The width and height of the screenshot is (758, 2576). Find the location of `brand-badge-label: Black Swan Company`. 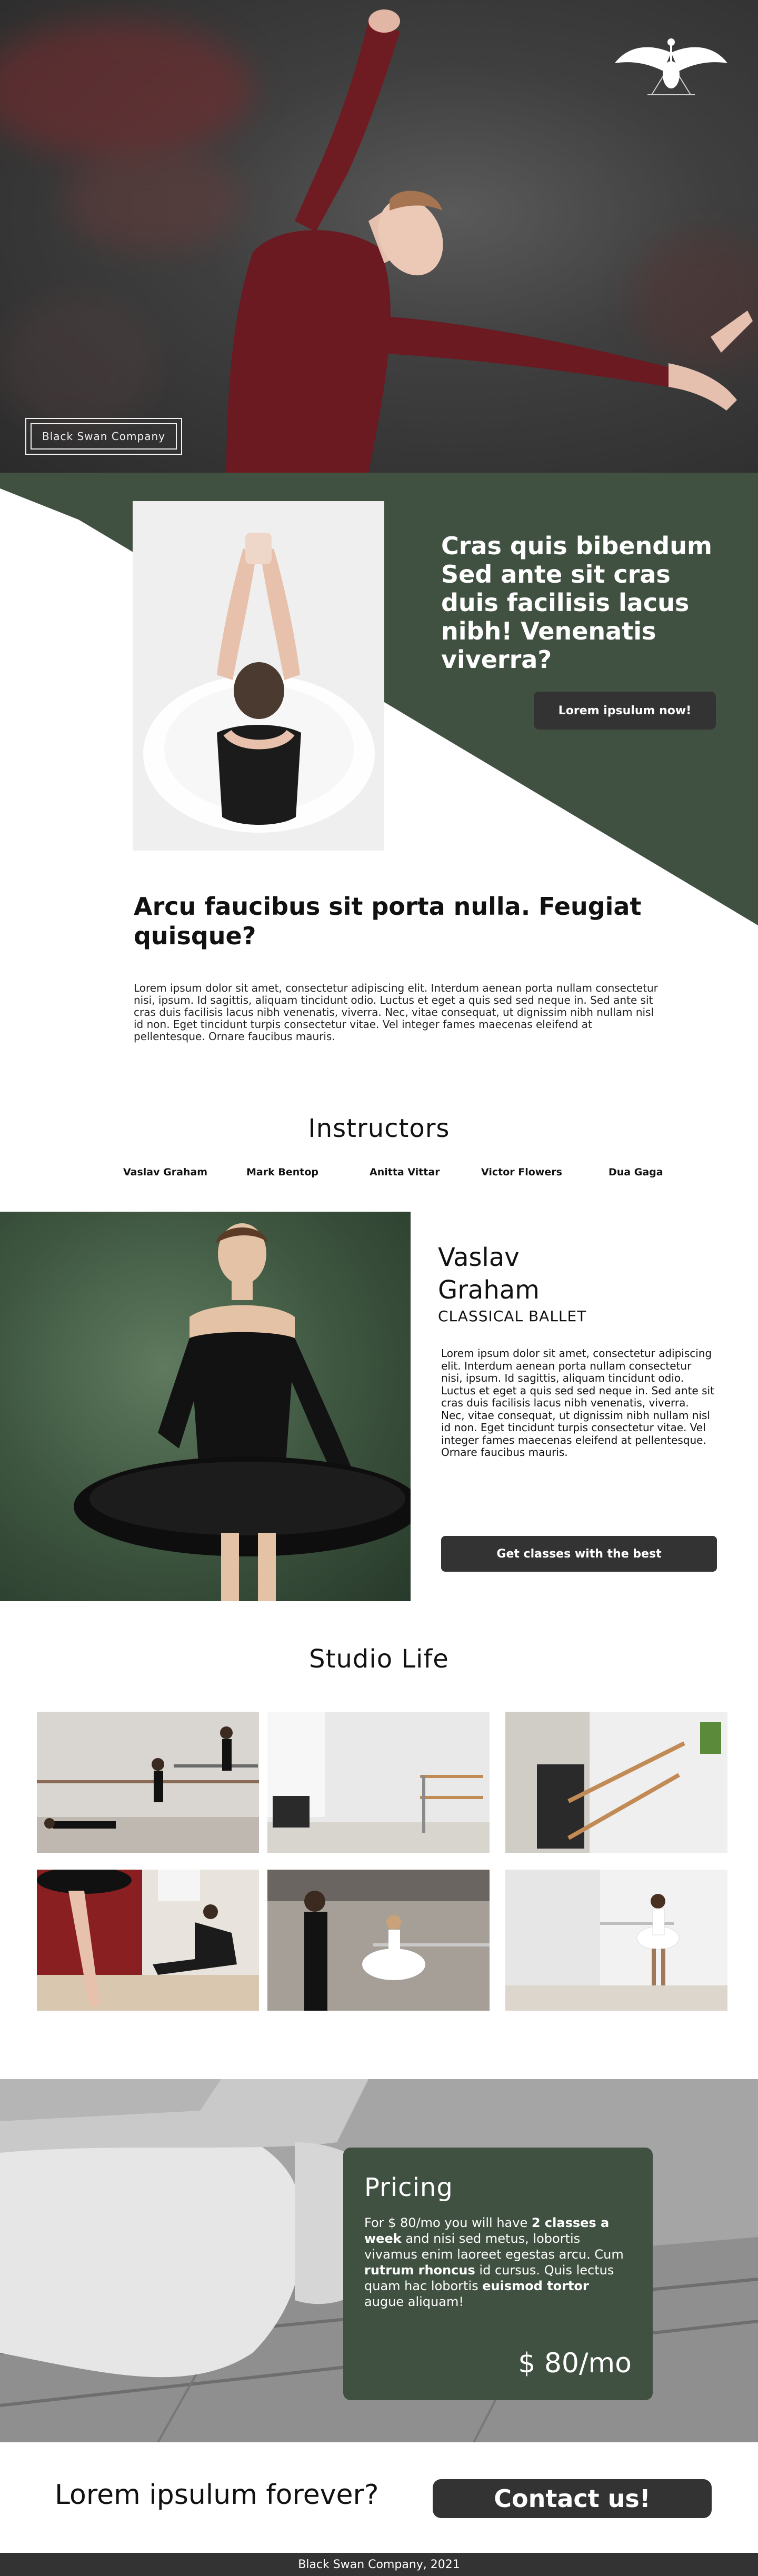

brand-badge-label: Black Swan Company is located at coordinates (104, 437).